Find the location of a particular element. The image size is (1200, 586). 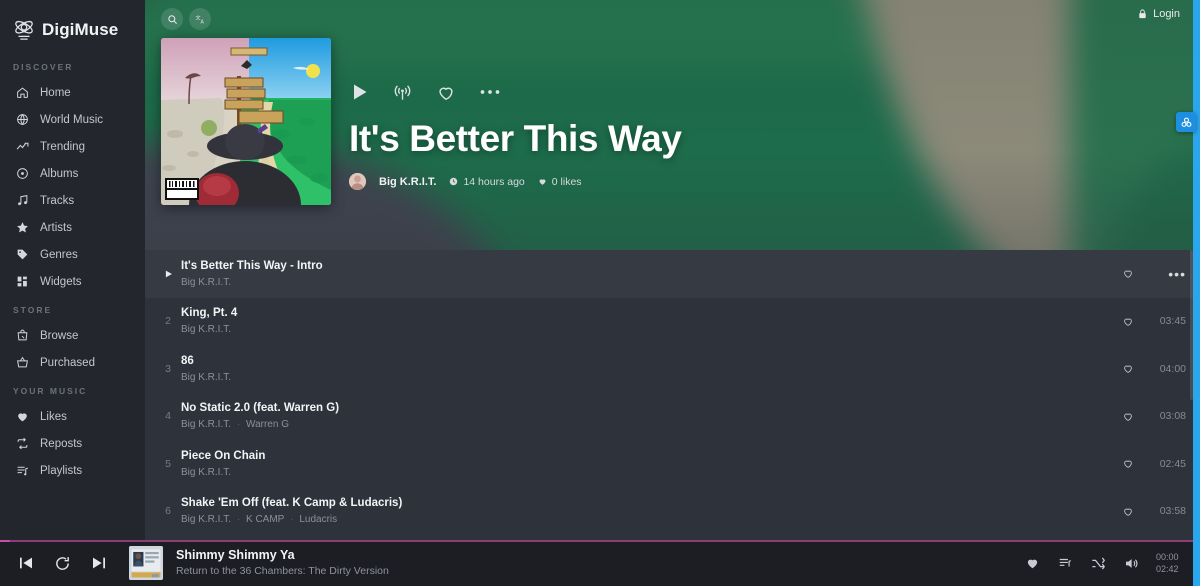

track-title: No Static 2.0 (feat. Warren G) is located at coordinates (260, 408).